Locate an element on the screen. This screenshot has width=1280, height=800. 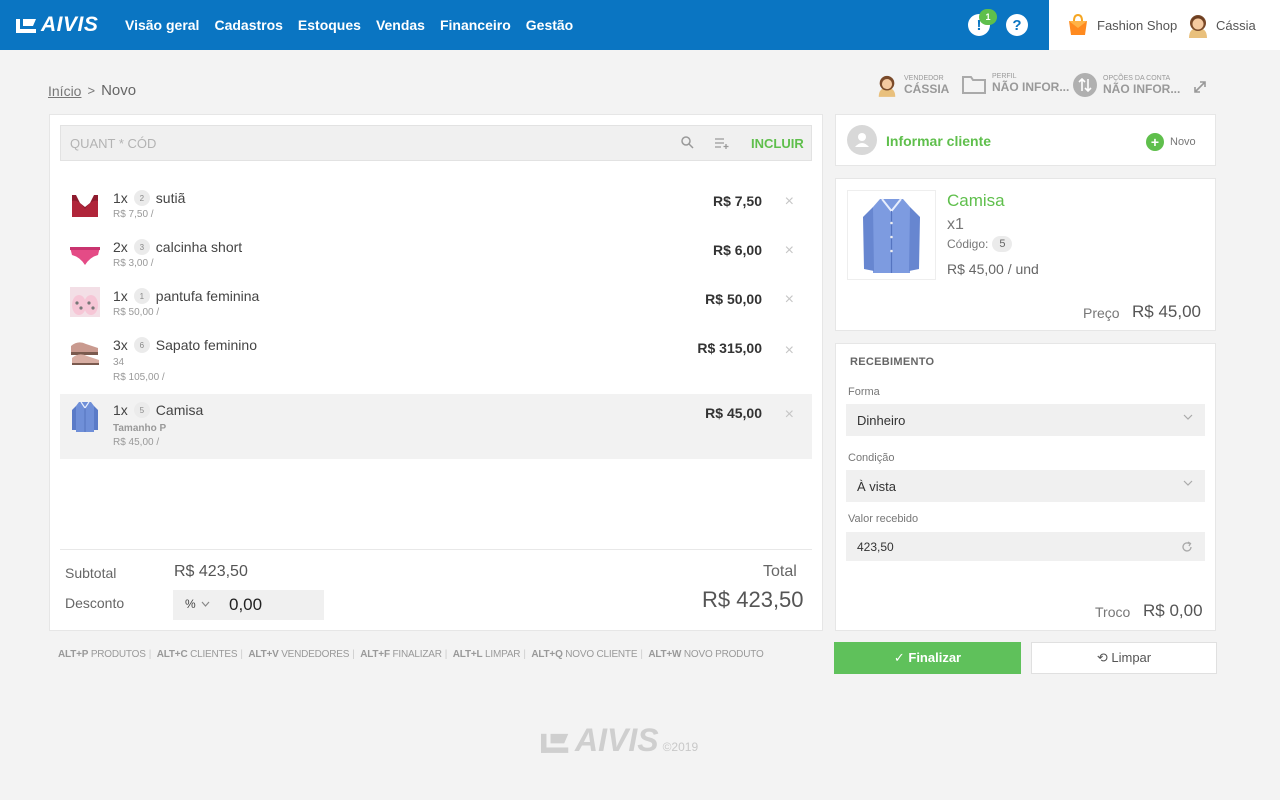
nav-item-gestao: Gestão is located at coordinates (549, 25).